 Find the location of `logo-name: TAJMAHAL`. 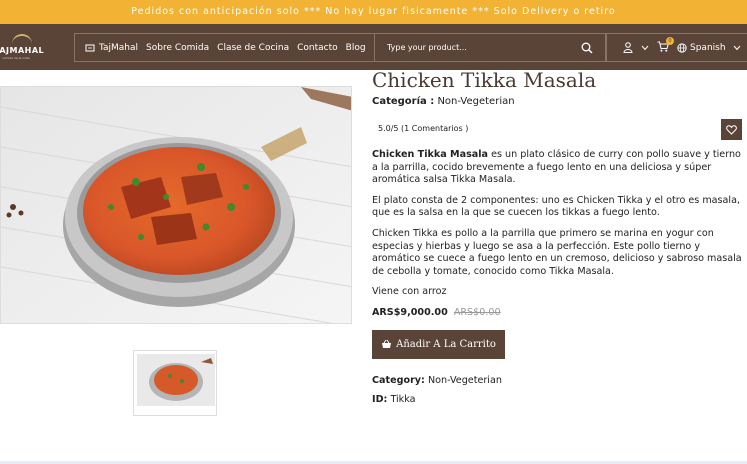

logo-name: TAJMAHAL is located at coordinates (22, 50).